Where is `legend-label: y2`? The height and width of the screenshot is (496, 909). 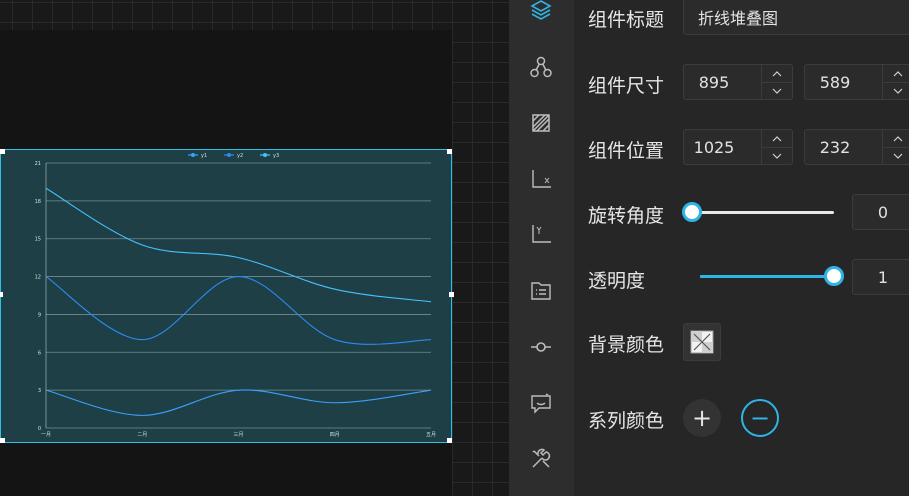
legend-label: y2 is located at coordinates (240, 156).